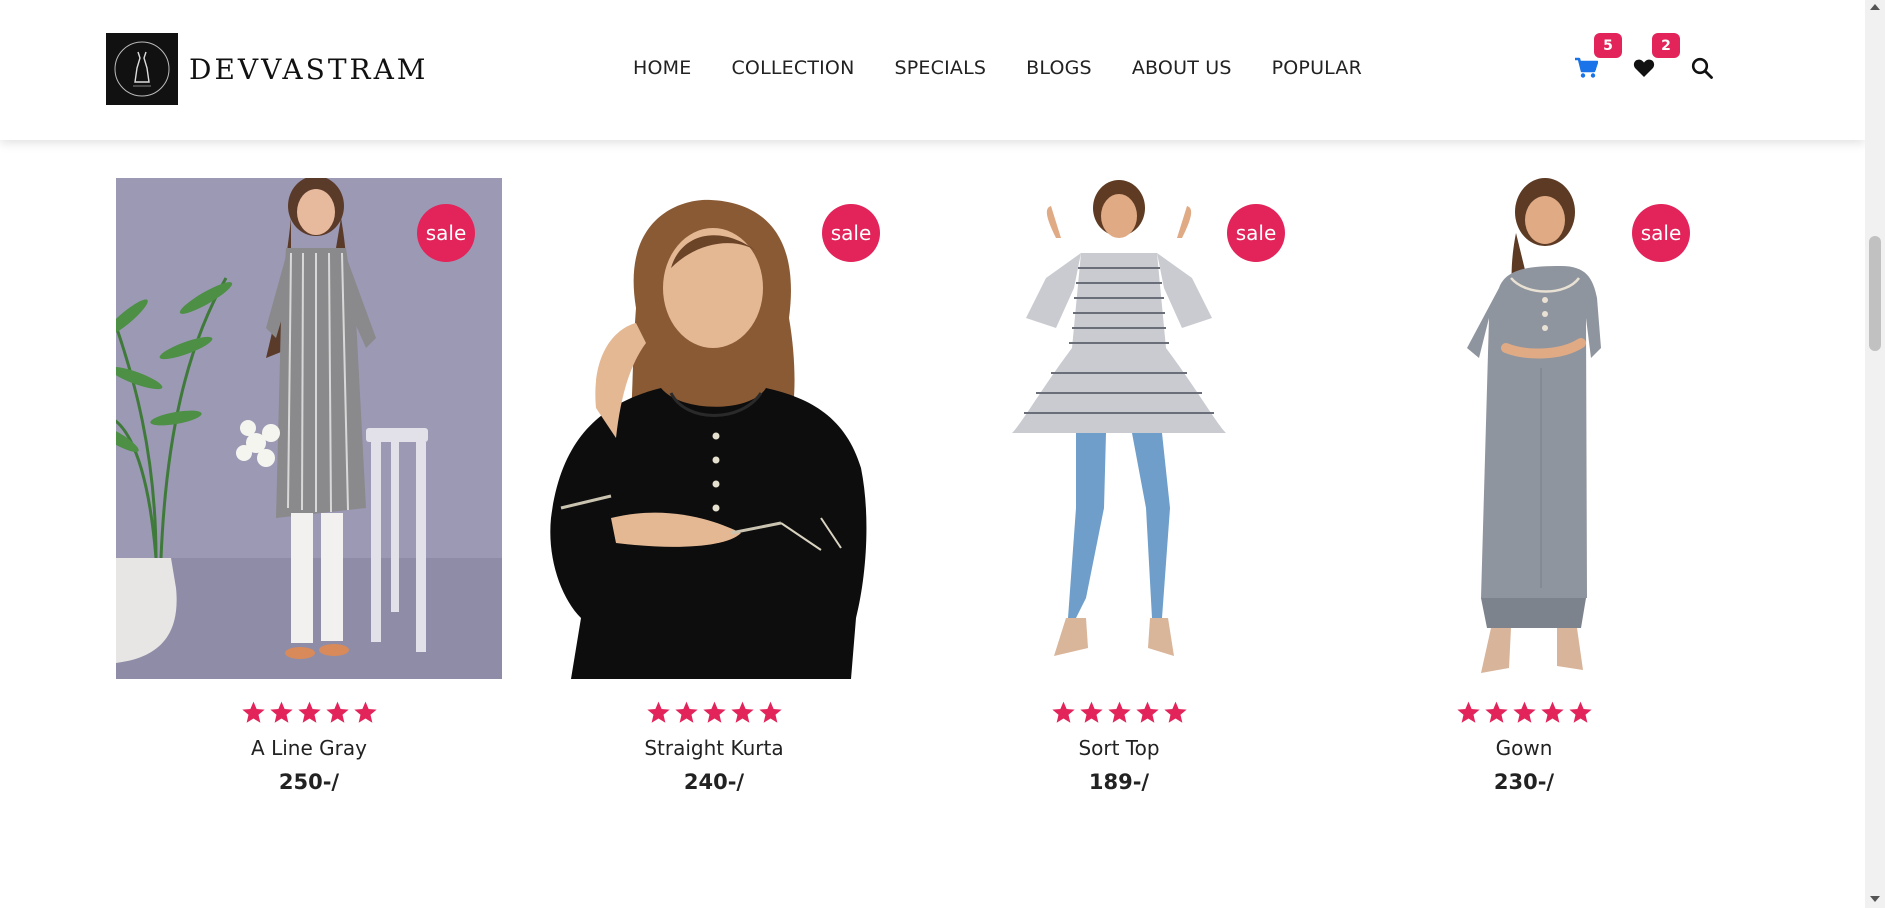 This screenshot has height=908, width=1885. Describe the element at coordinates (714, 748) in the screenshot. I see `product-name: Straight Kurta` at that location.